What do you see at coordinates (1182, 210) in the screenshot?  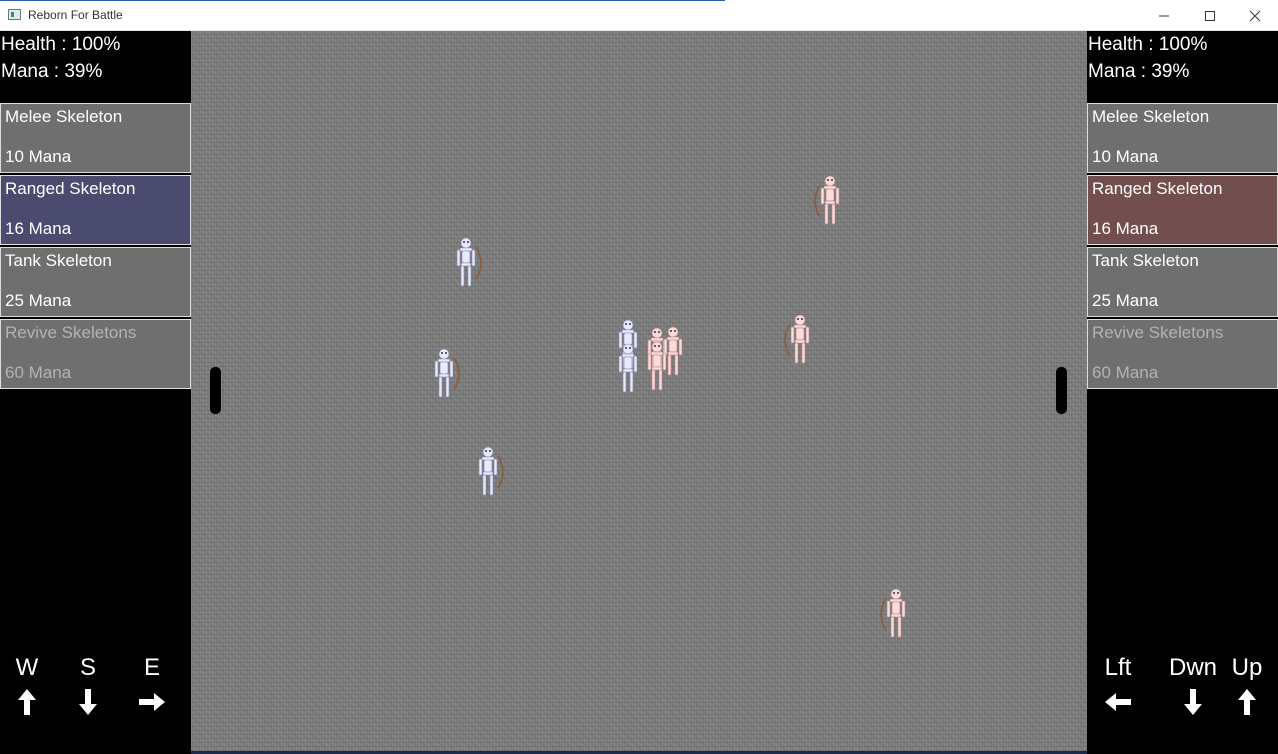 I see `right-menu-ranged-skeleton: Ranged Skeleton 16 Mana` at bounding box center [1182, 210].